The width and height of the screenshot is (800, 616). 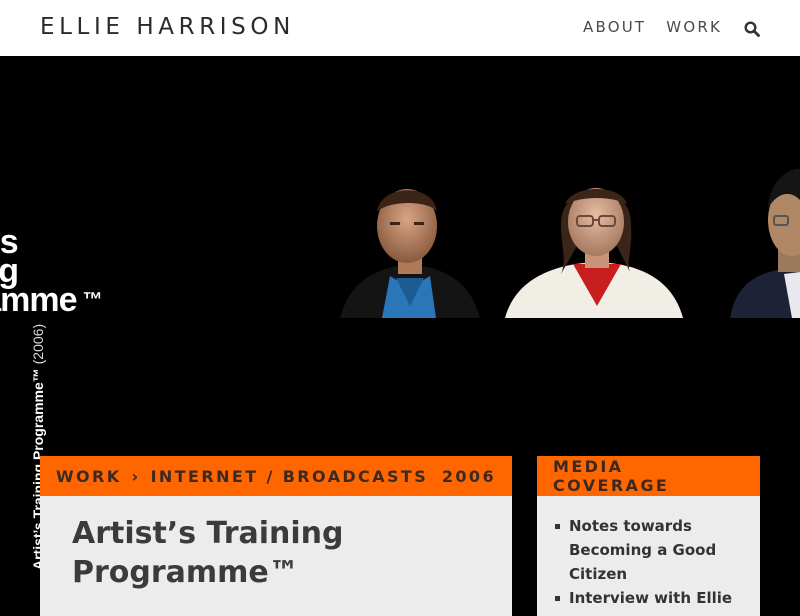 What do you see at coordinates (661, 27) in the screenshot?
I see `main-nav: ABOUT WORK` at bounding box center [661, 27].